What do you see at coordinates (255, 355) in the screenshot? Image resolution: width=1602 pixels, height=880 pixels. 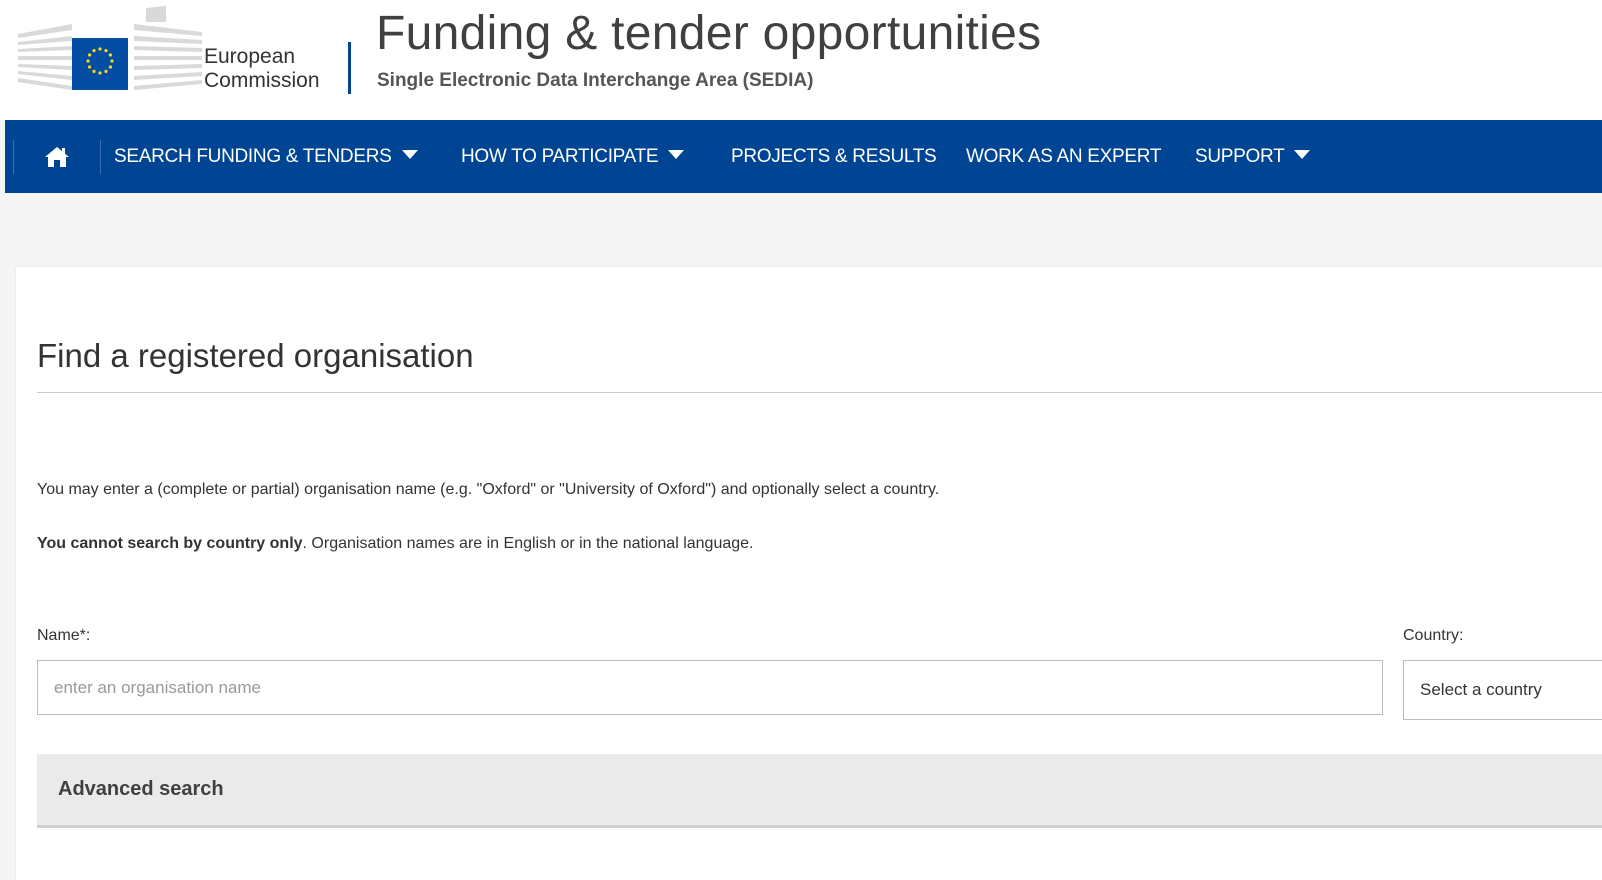 I see `page-title: Find a registered organisation` at bounding box center [255, 355].